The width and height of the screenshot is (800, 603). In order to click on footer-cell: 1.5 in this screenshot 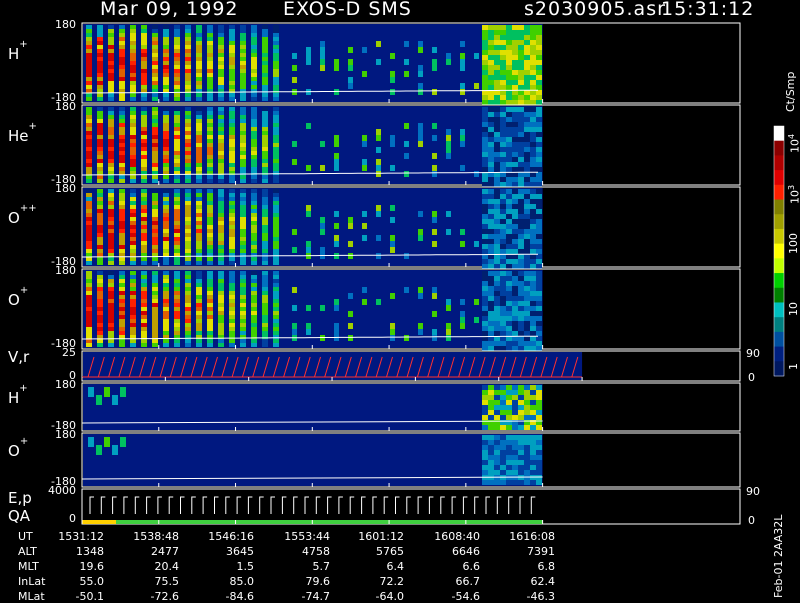, I will do `click(245, 566)`.